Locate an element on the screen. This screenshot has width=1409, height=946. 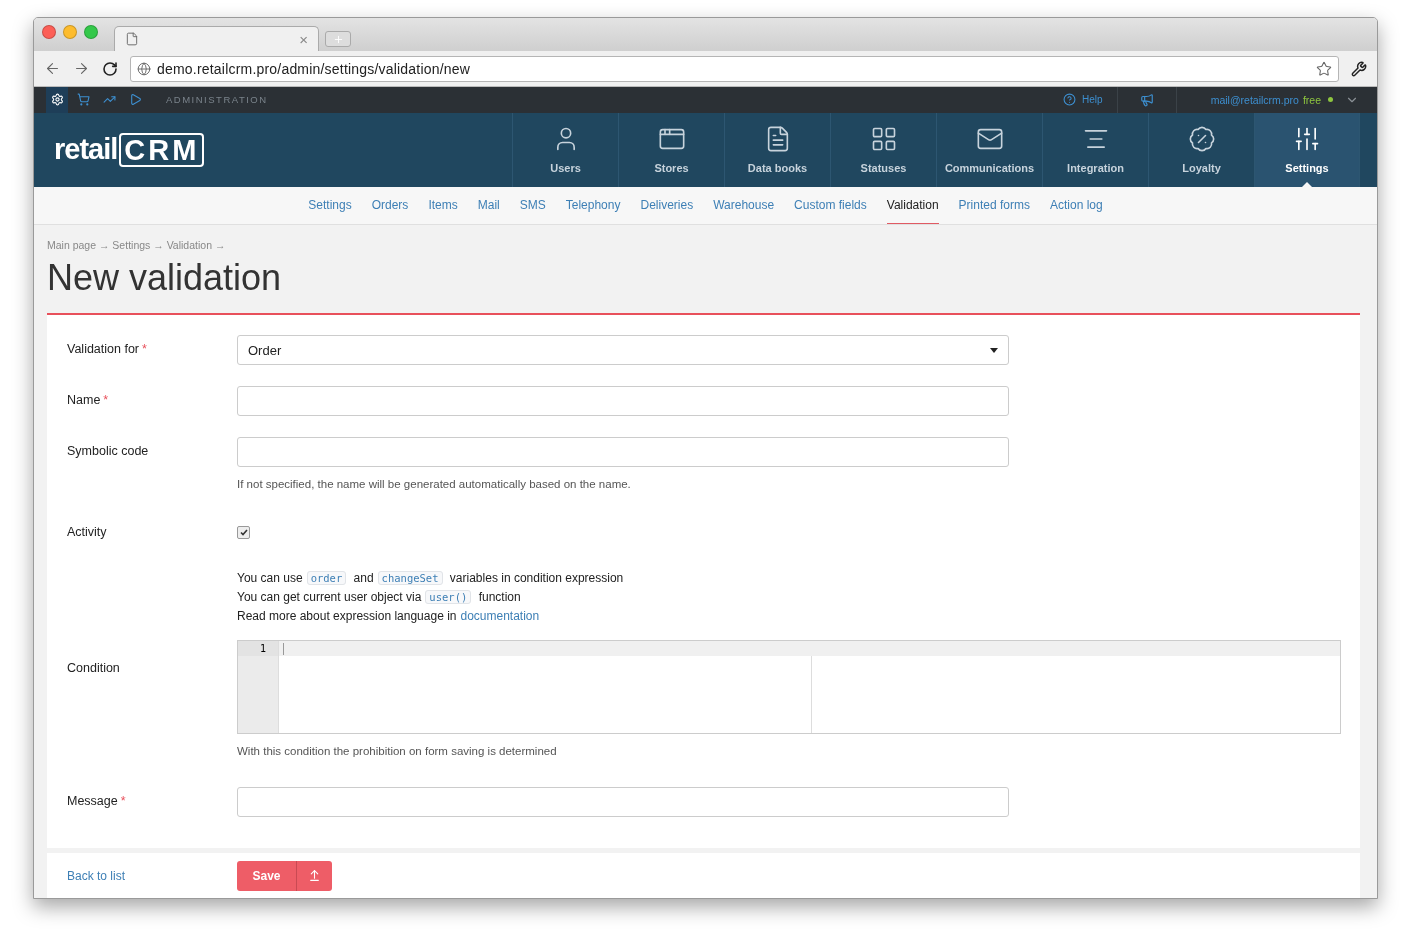
save-and-exit-button is located at coordinates (314, 875).